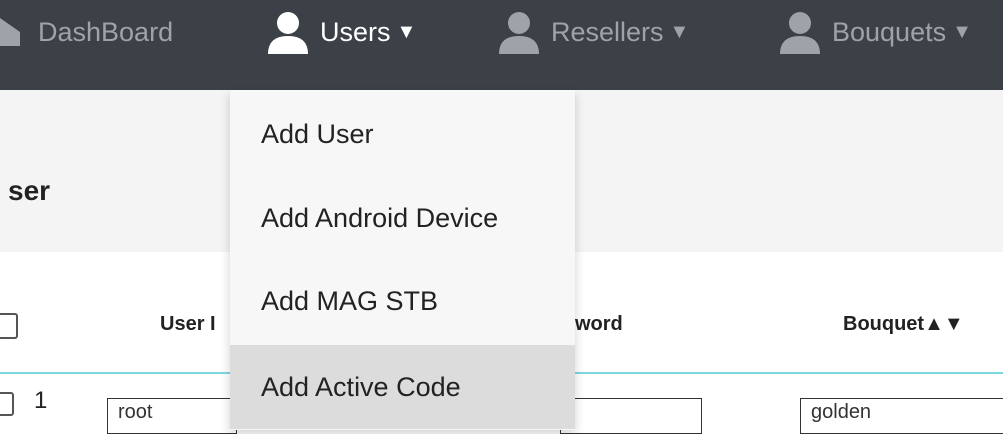 The width and height of the screenshot is (1003, 434). What do you see at coordinates (607, 31) in the screenshot?
I see `nav-resellers-label: Resellers` at bounding box center [607, 31].